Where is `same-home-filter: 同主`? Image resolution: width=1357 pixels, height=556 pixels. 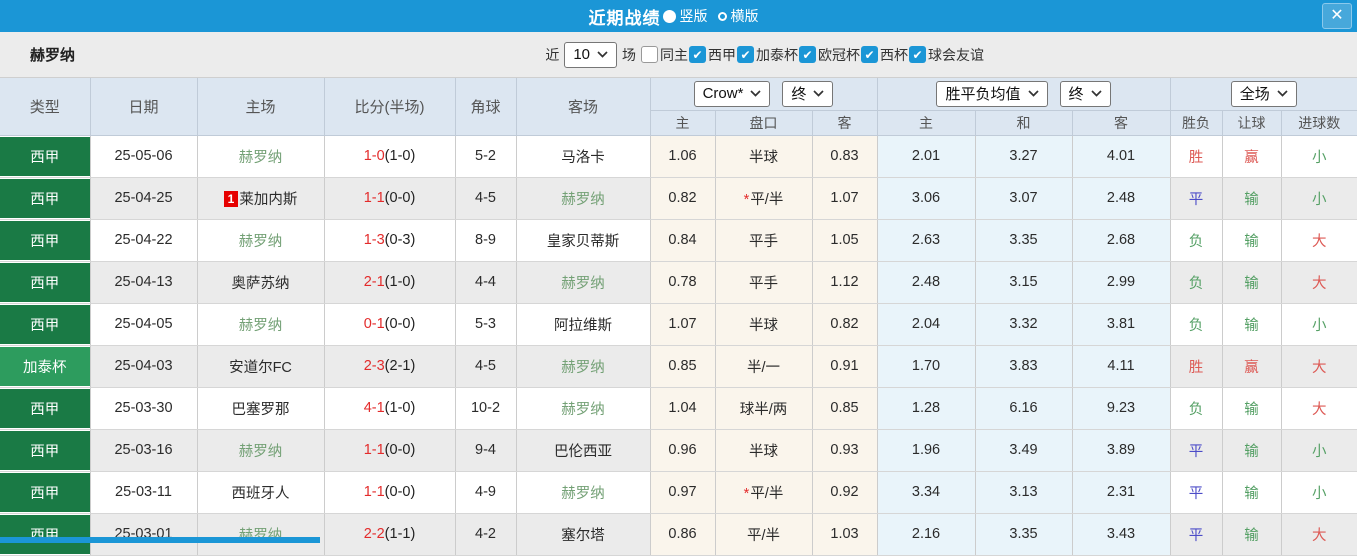 same-home-filter: 同主 is located at coordinates (664, 55).